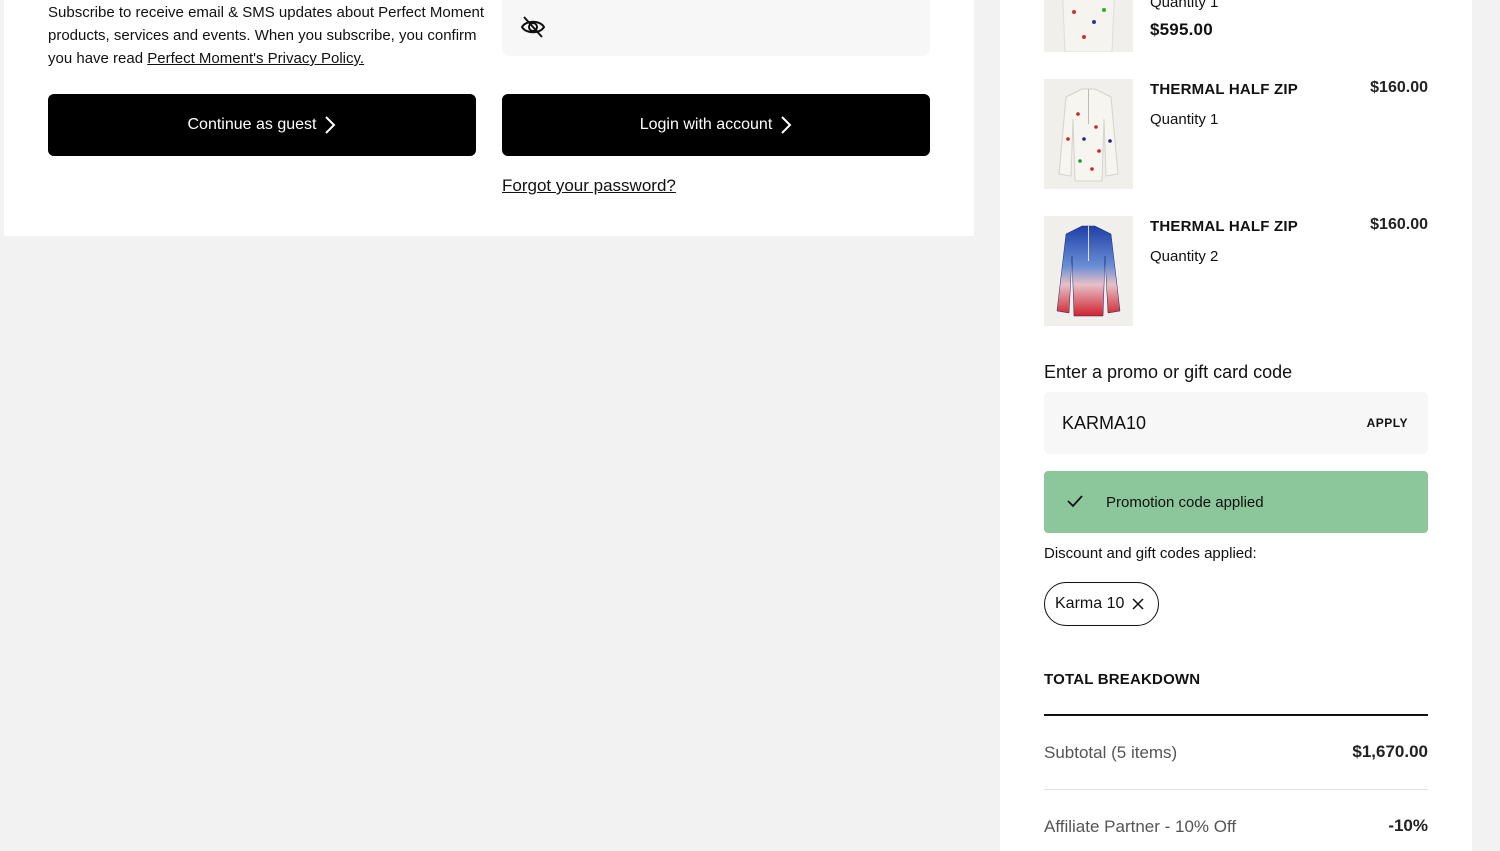 Image resolution: width=1500 pixels, height=851 pixels. Describe the element at coordinates (252, 124) in the screenshot. I see `continue-guest-label: Continue as guest` at that location.